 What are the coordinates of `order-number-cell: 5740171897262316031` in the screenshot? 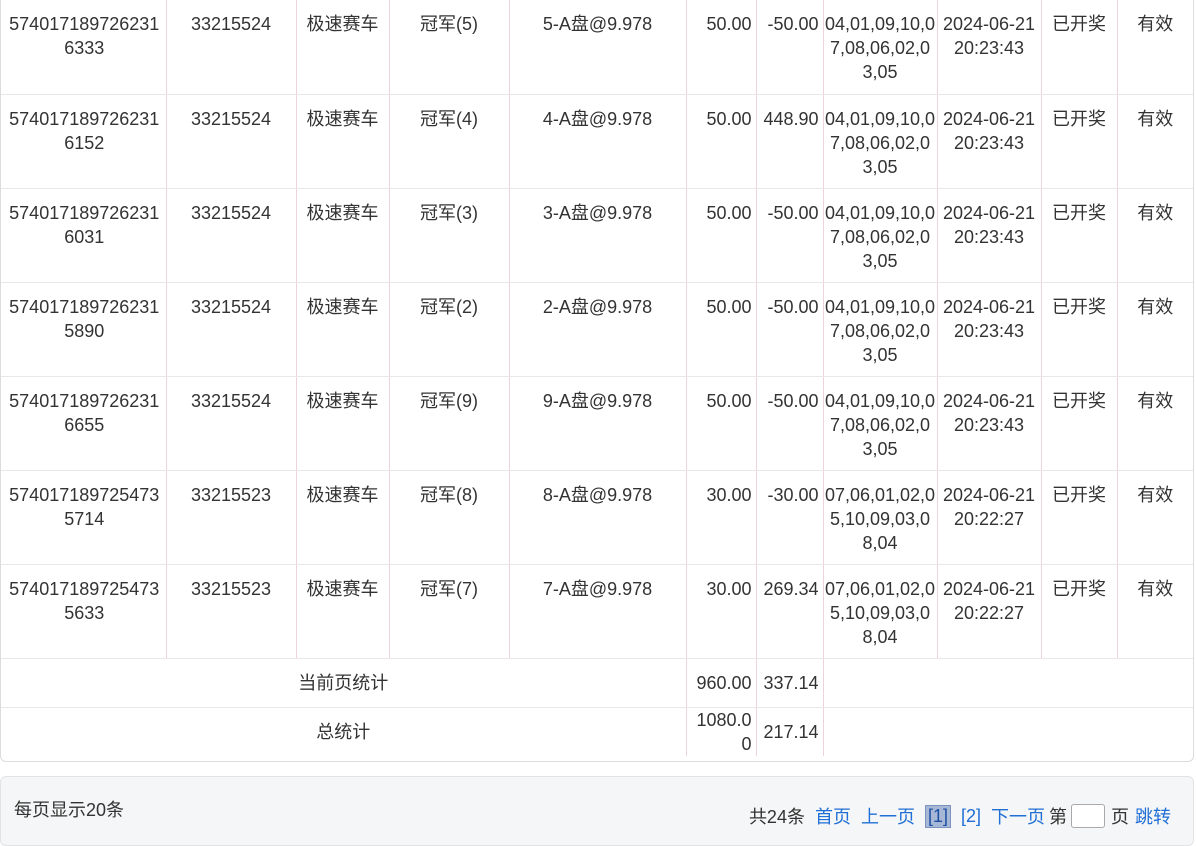 It's located at (84, 235).